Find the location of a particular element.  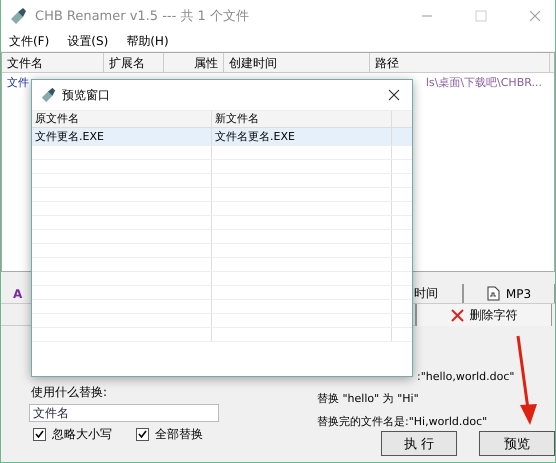

example-text: :"hello,world.doc" is located at coordinates (466, 376).